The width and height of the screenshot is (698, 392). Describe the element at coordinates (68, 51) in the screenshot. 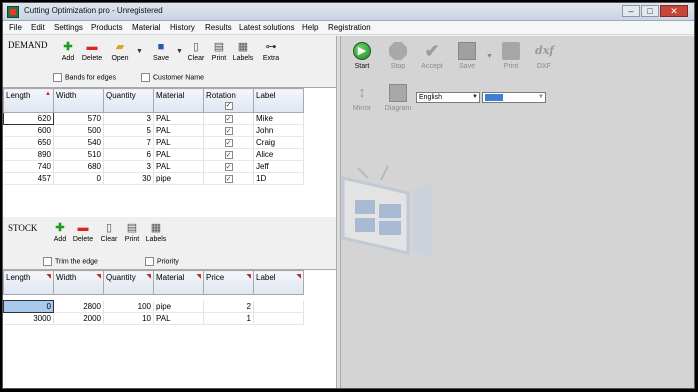

I see `demand-add-button: ✚ Add` at that location.